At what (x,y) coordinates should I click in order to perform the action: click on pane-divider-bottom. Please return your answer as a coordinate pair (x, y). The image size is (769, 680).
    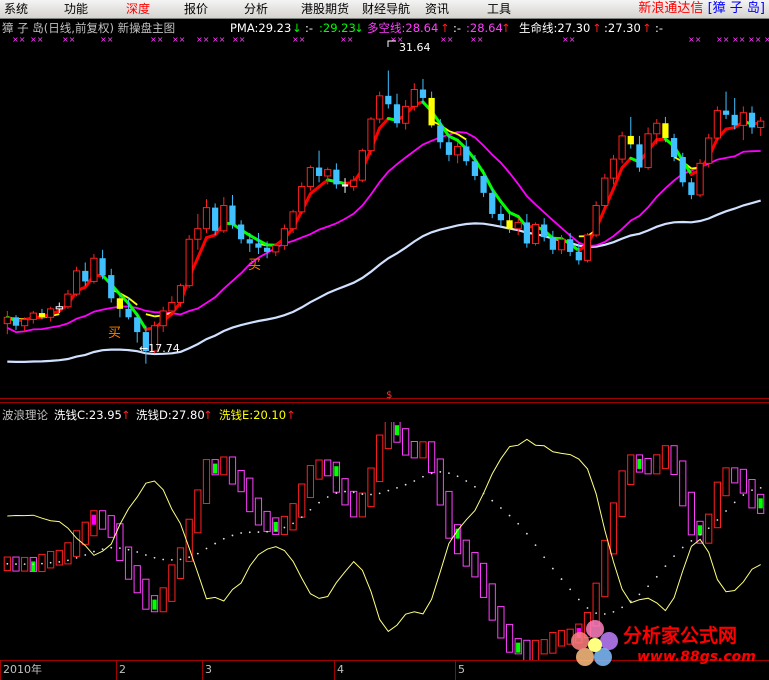
    Looking at the image, I should click on (384, 402).